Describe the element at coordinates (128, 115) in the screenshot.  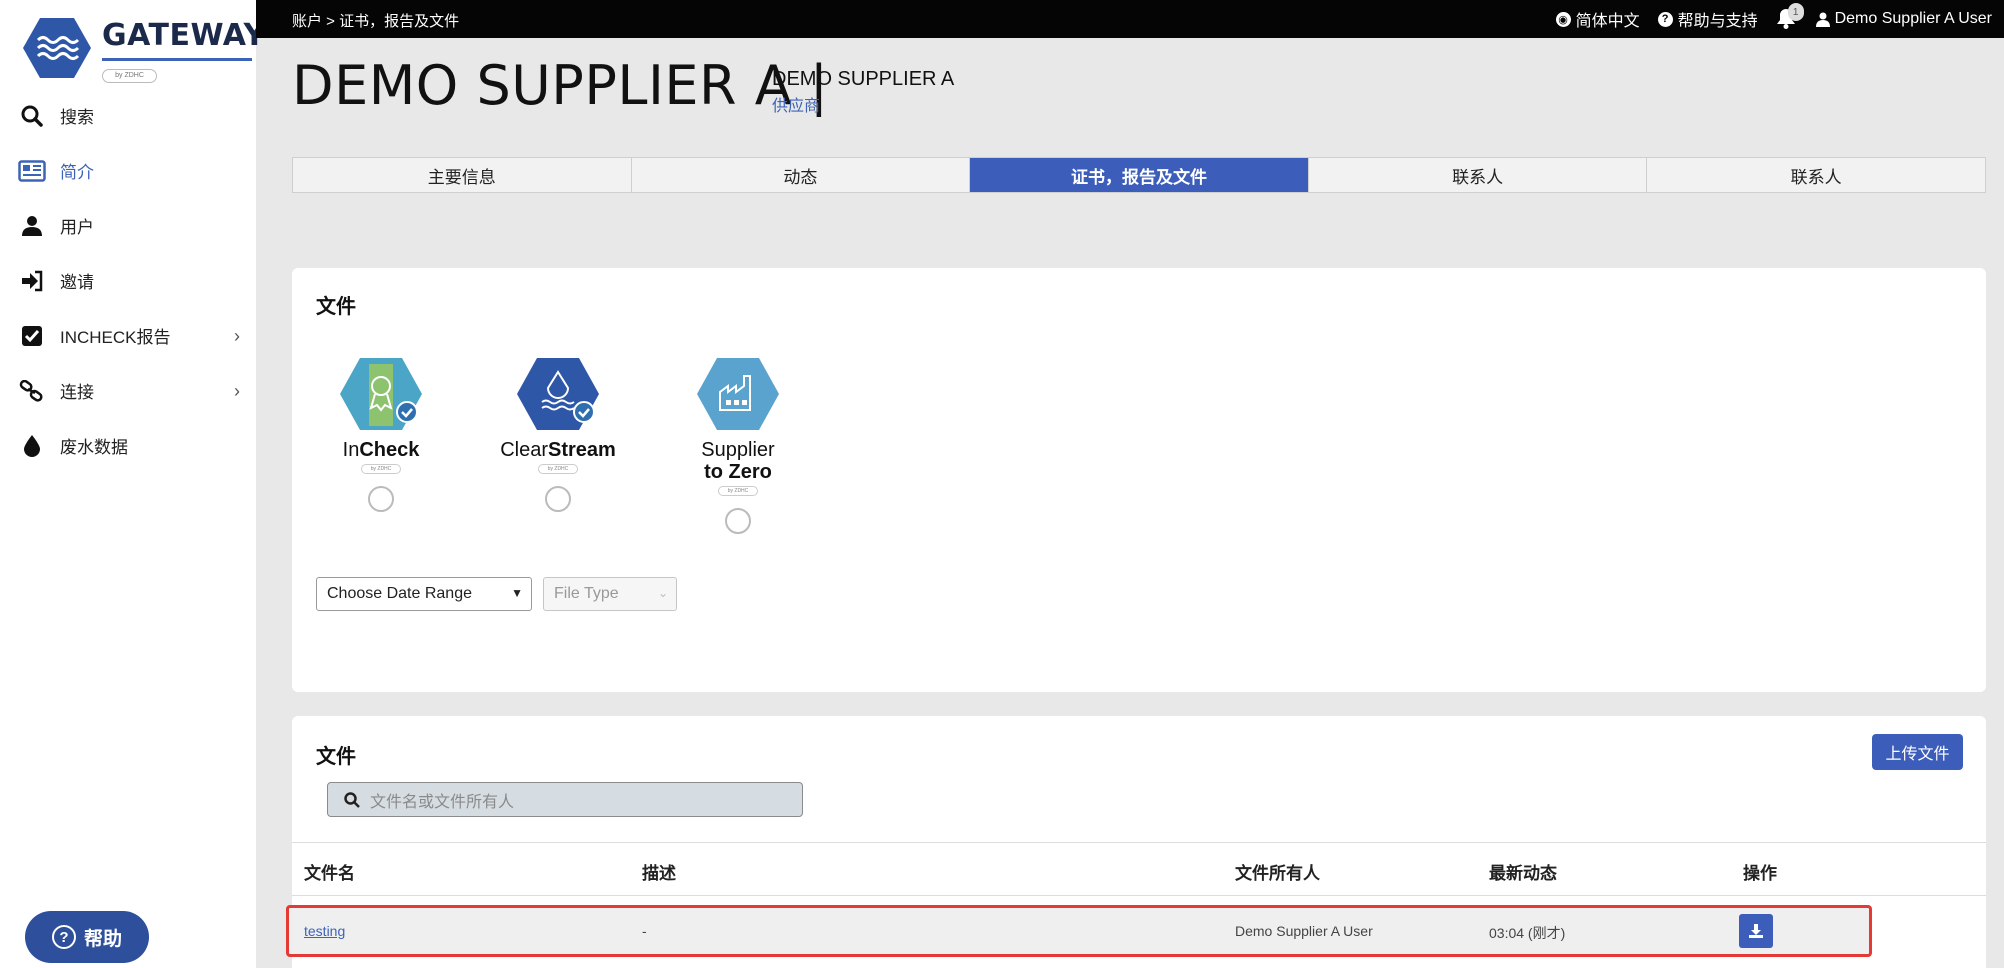
I see `sidebar-item-search: 搜索` at that location.